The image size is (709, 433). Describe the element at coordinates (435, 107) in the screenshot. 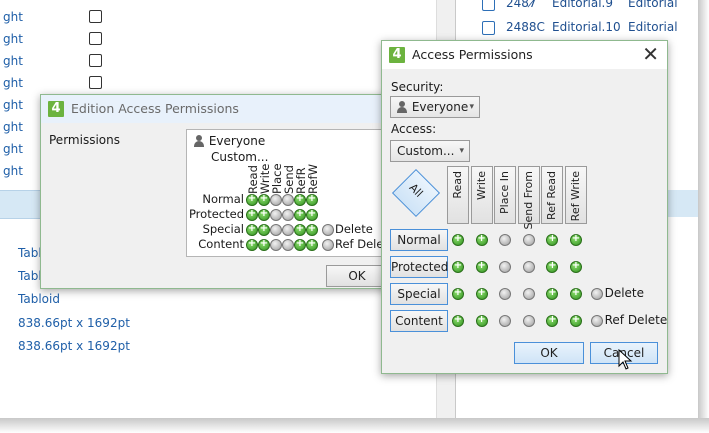

I see `security-select: Everyone ▾` at that location.